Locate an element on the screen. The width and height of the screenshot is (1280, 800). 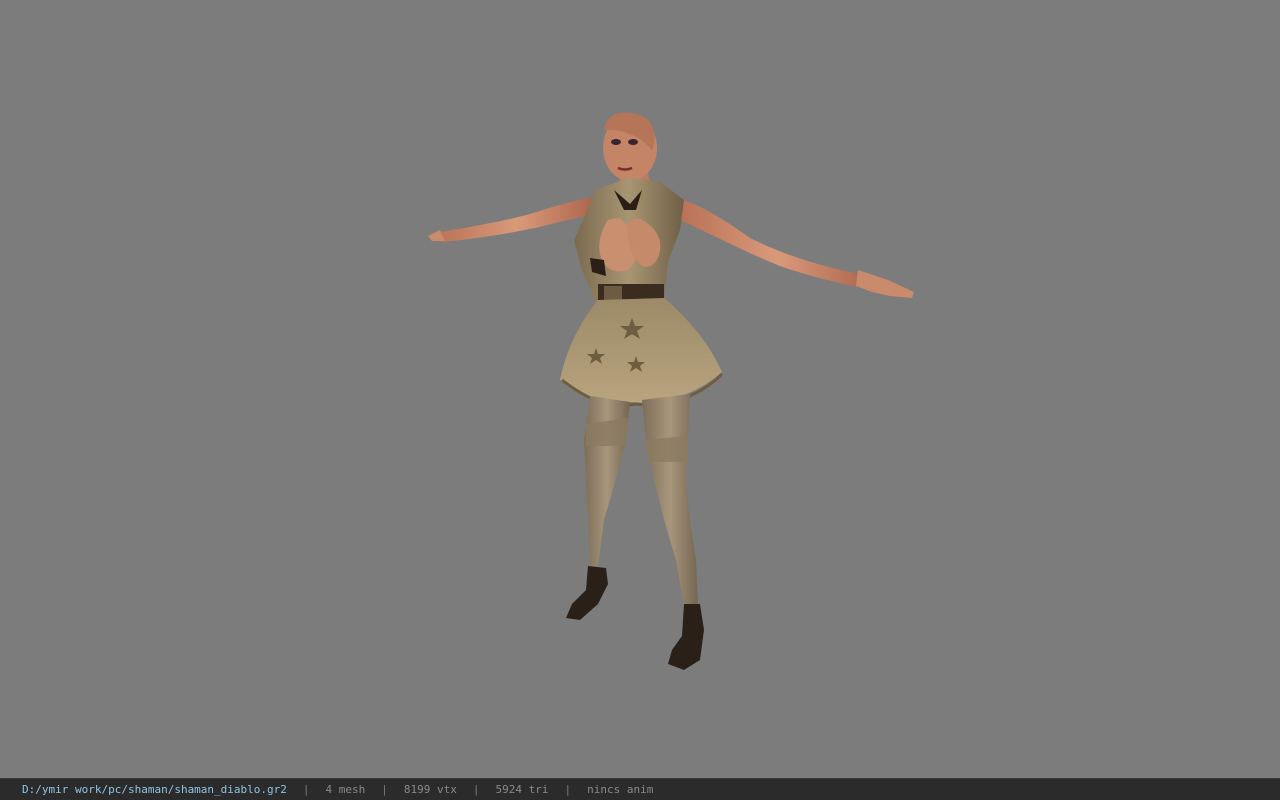
file-path: D:/ymir work/pc/shaman/shaman_diablo.gr2 is located at coordinates (154, 789).